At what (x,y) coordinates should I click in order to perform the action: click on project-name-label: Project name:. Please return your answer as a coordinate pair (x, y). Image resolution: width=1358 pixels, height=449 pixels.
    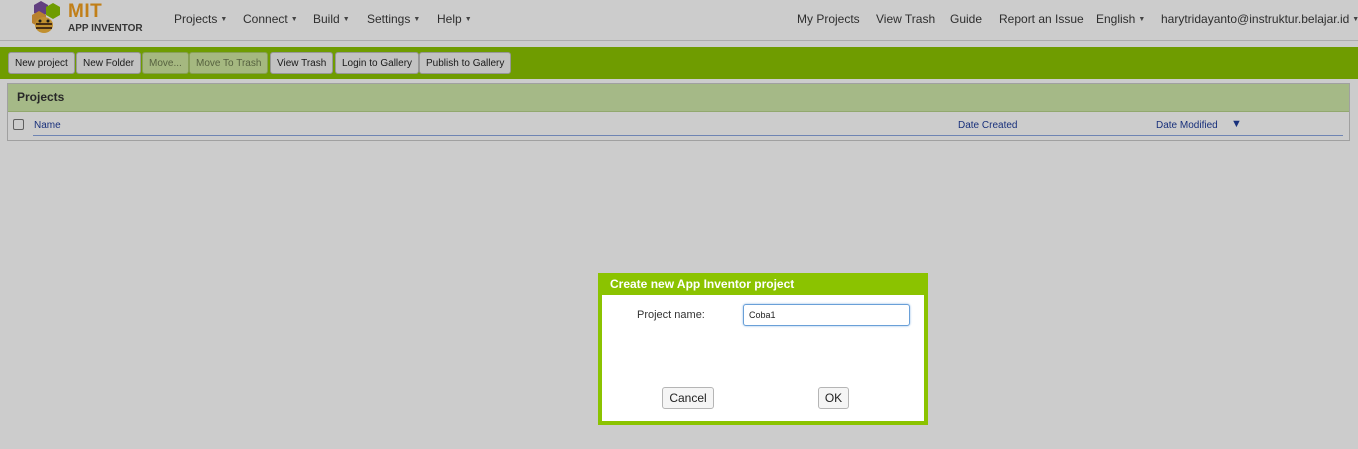
    Looking at the image, I should click on (671, 315).